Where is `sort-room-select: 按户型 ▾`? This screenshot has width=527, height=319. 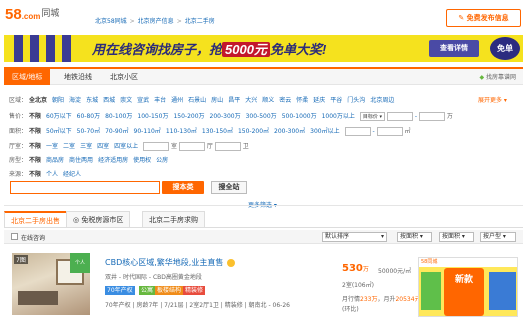
sort-room-select: 按户型 ▾ is located at coordinates (498, 237).